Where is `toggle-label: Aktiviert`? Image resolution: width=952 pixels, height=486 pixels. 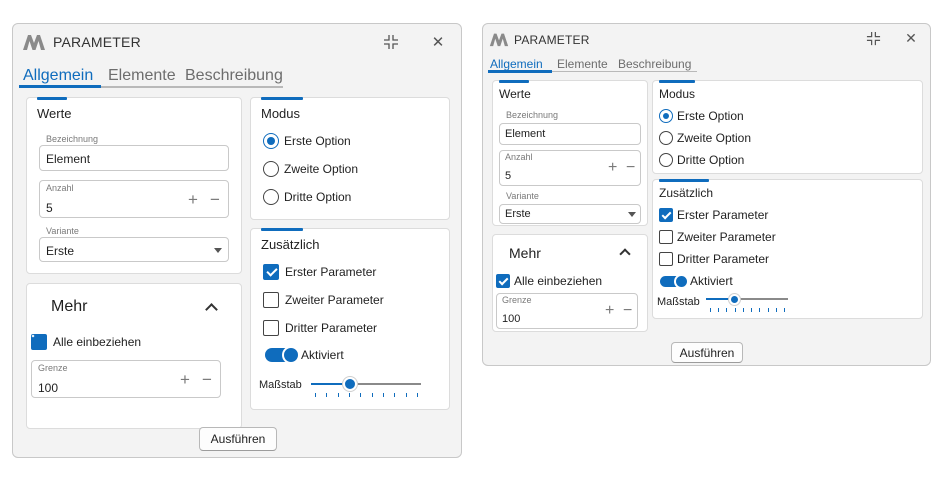 toggle-label: Aktiviert is located at coordinates (711, 281).